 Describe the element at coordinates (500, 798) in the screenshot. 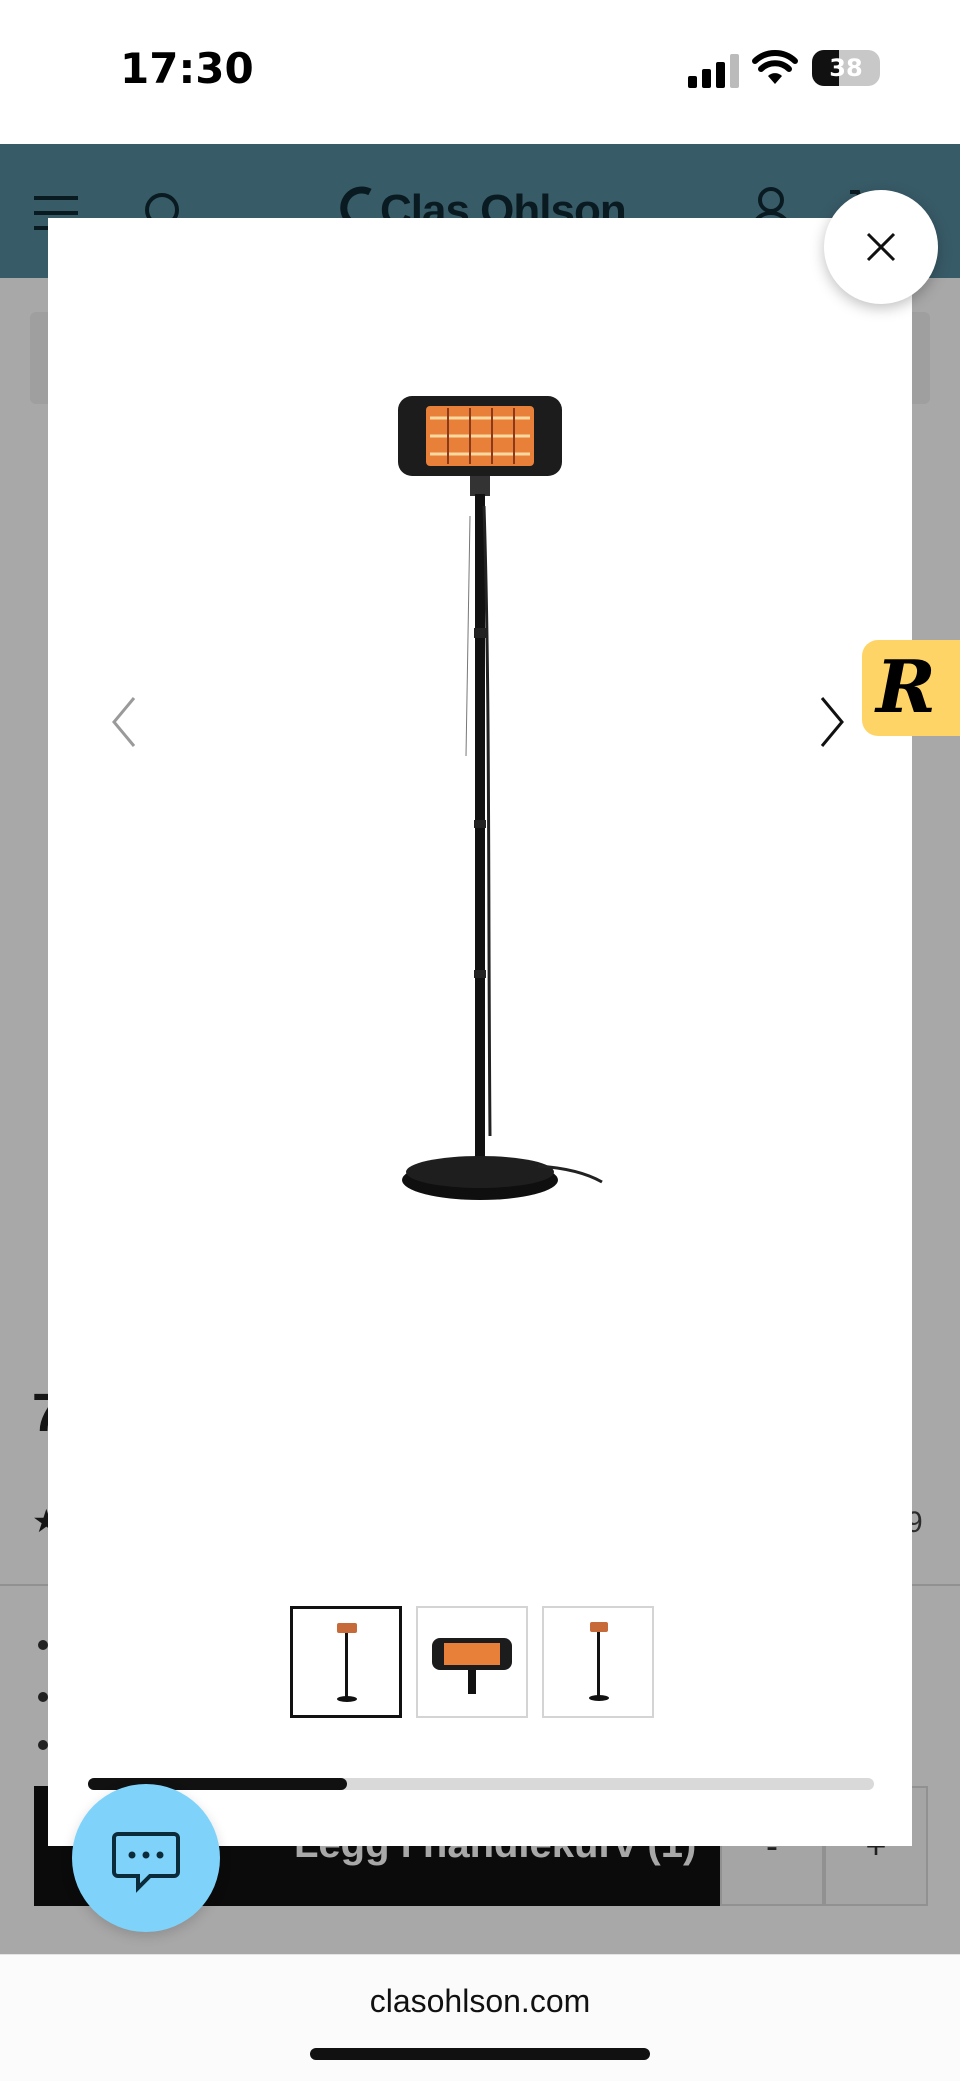

I see `product-image` at that location.